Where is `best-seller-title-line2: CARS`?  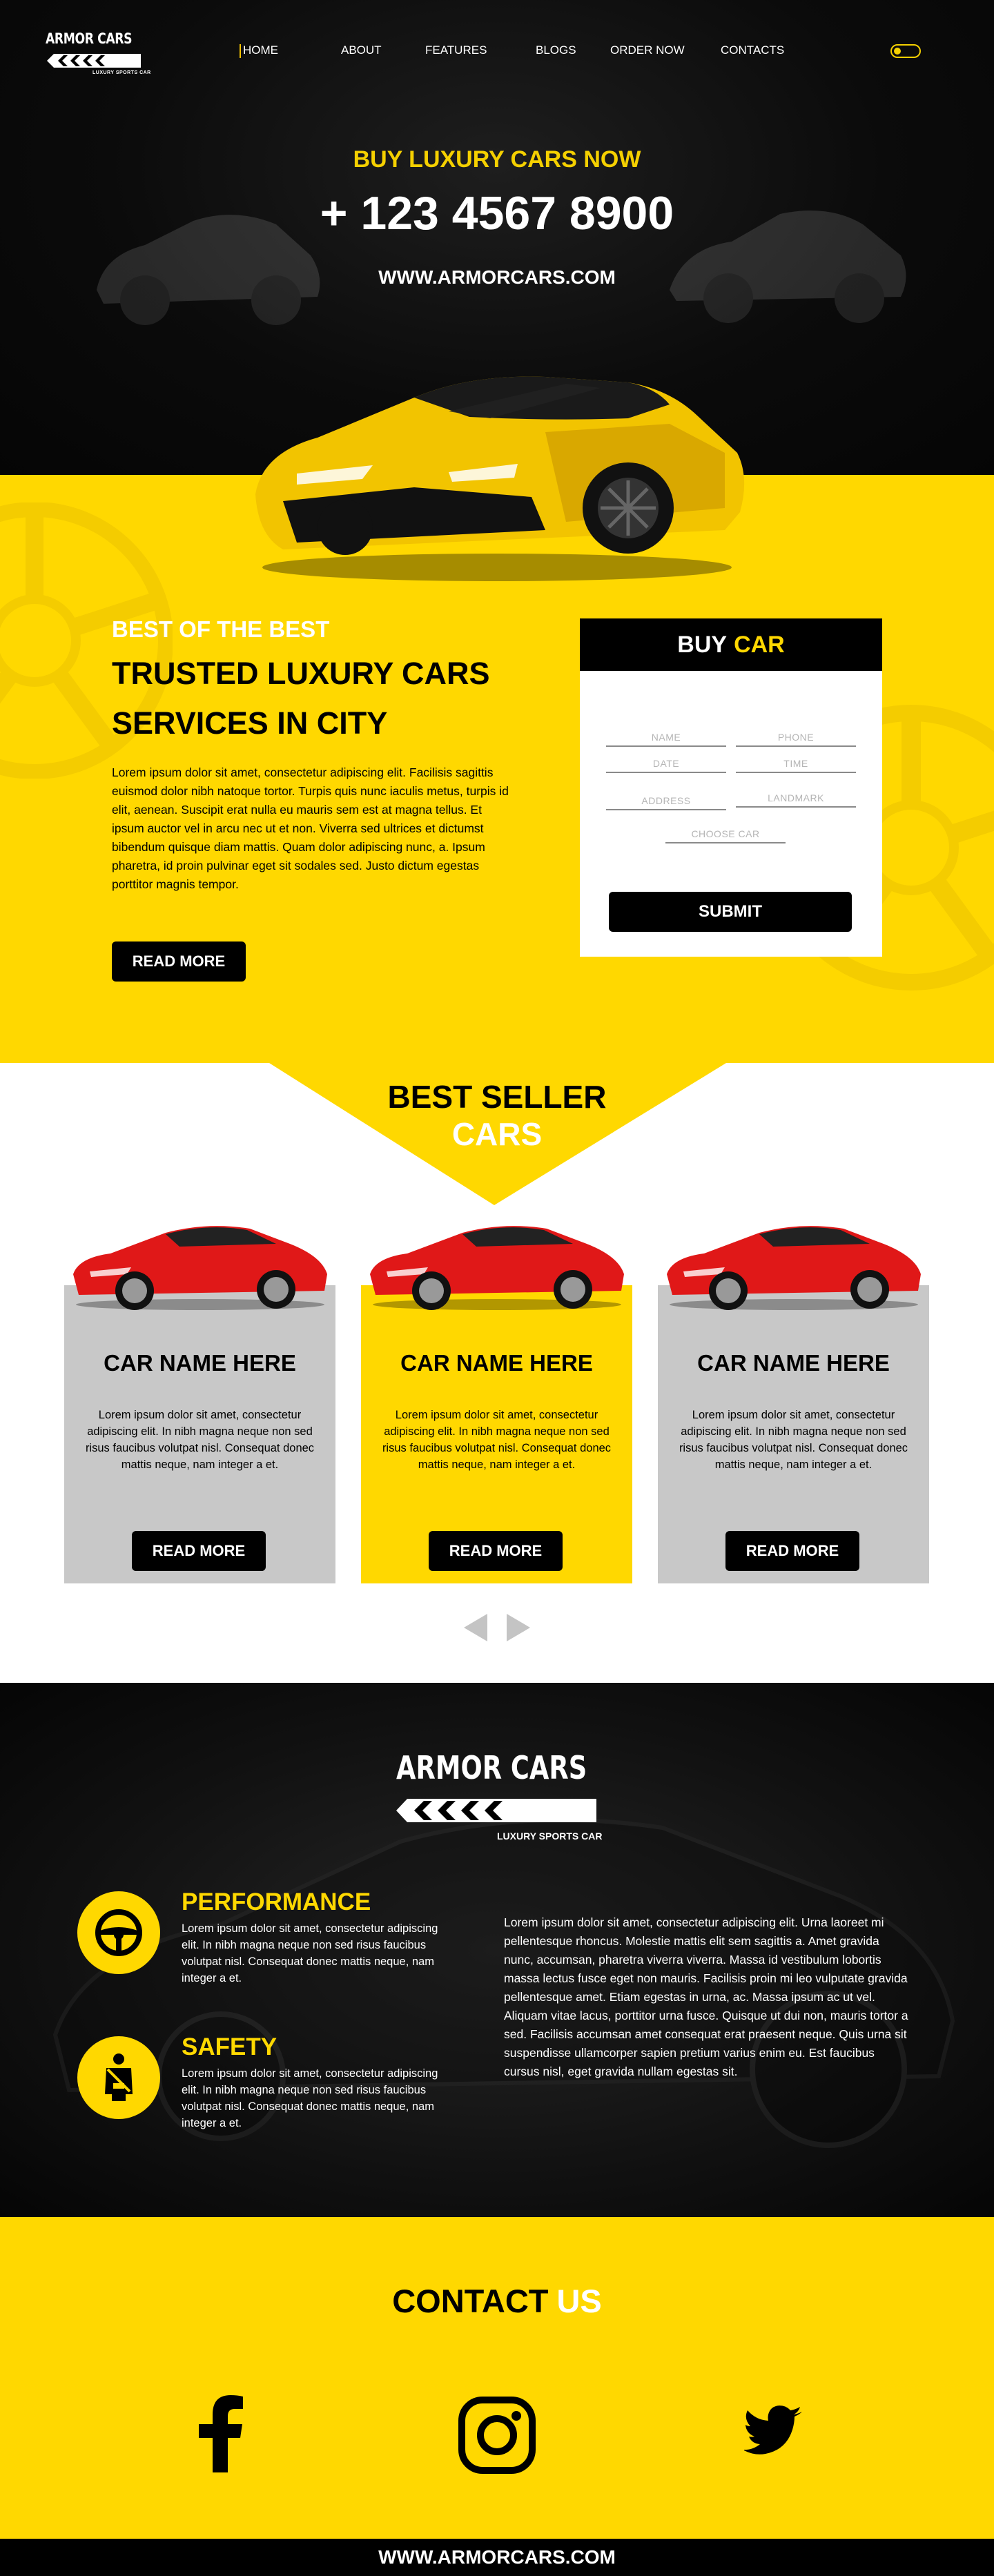 best-seller-title-line2: CARS is located at coordinates (497, 1134).